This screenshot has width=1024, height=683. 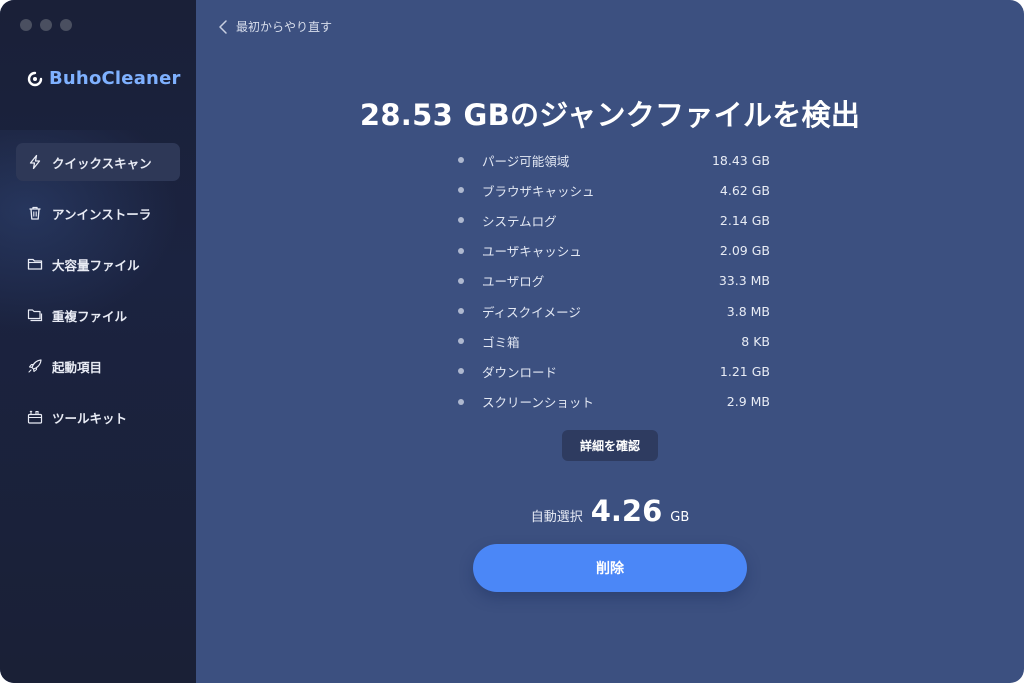 What do you see at coordinates (90, 418) in the screenshot?
I see `sidebar-item-label: ツールキット` at bounding box center [90, 418].